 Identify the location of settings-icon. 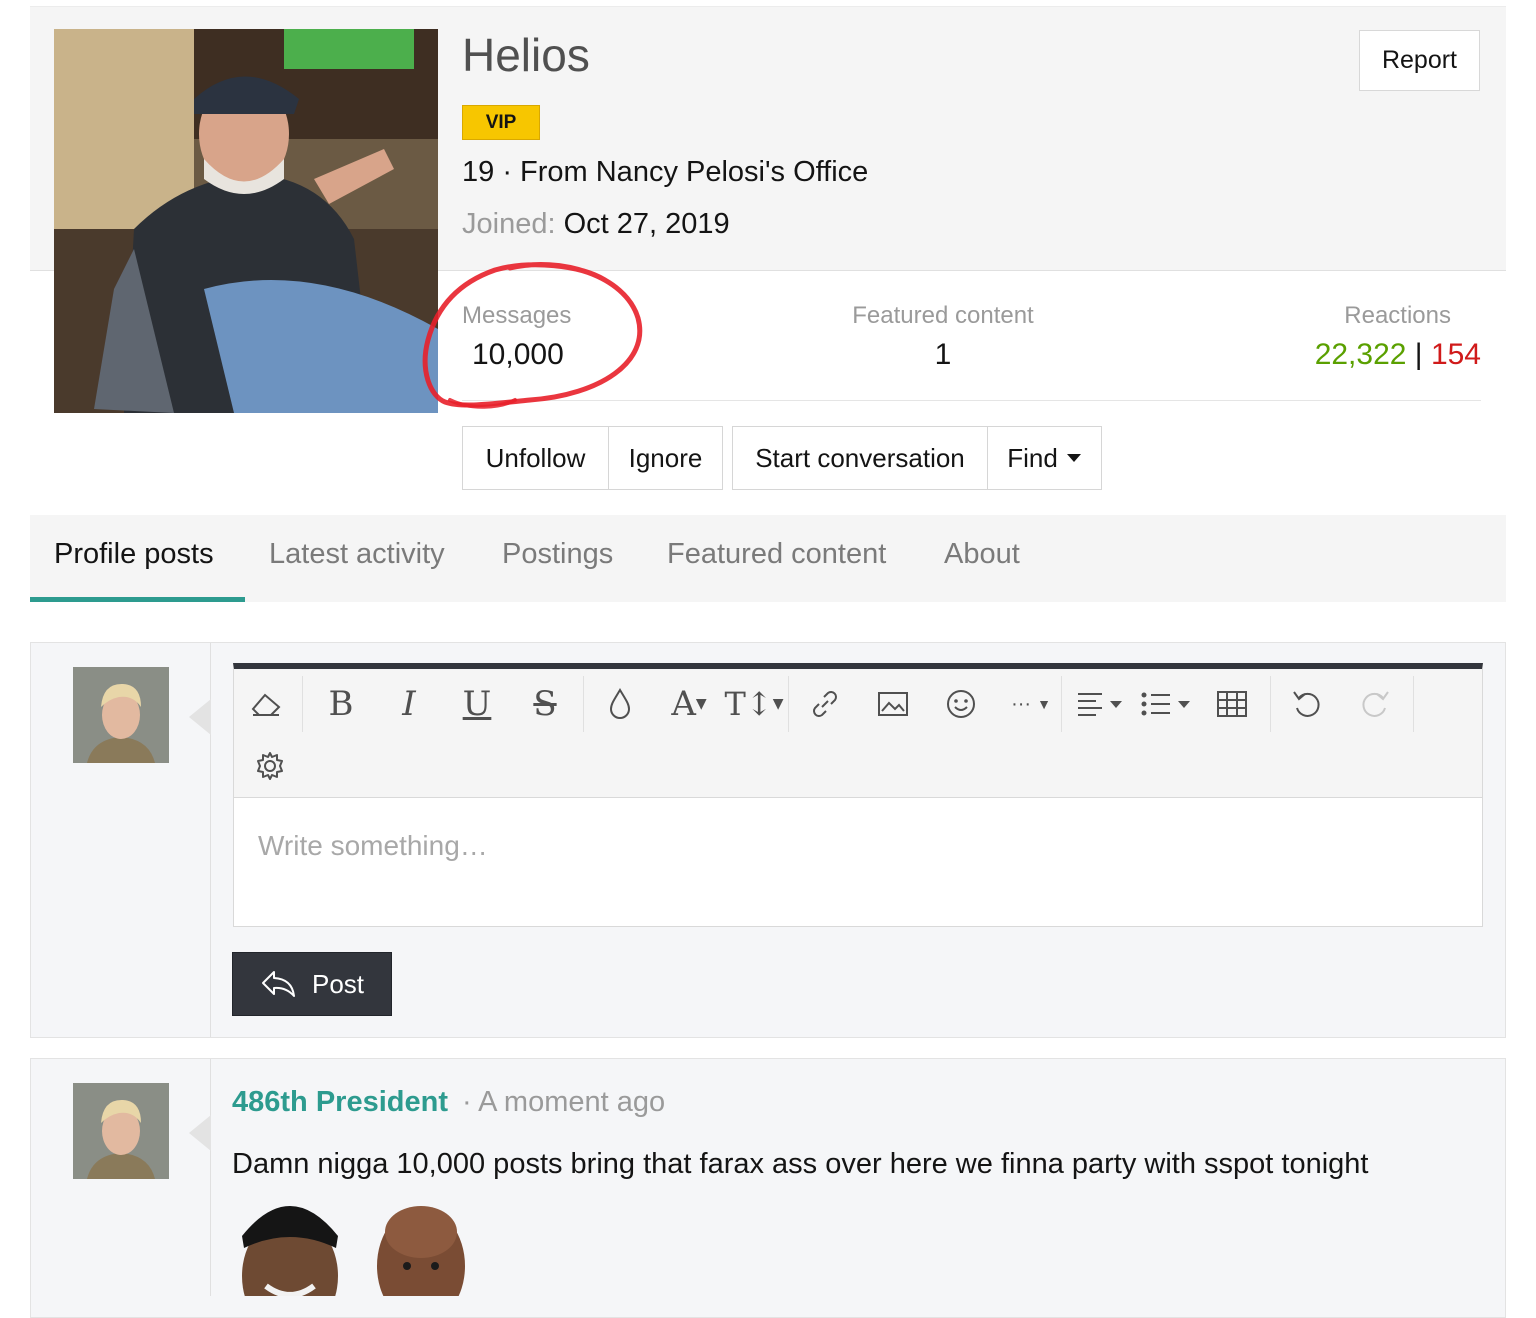
(270, 766).